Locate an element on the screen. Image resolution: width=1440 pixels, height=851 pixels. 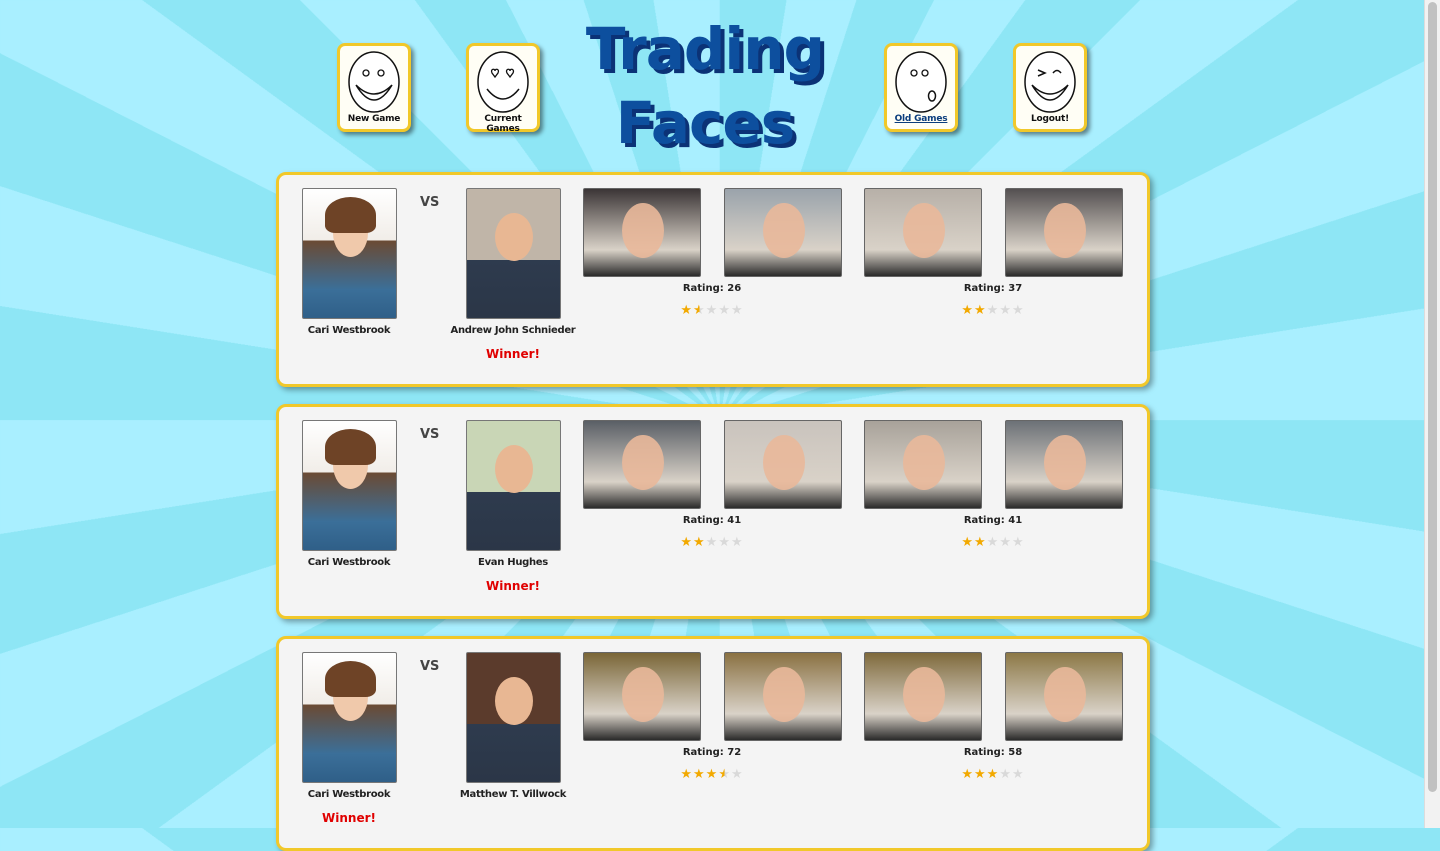
scrollbar-thumb is located at coordinates (1432, 397).